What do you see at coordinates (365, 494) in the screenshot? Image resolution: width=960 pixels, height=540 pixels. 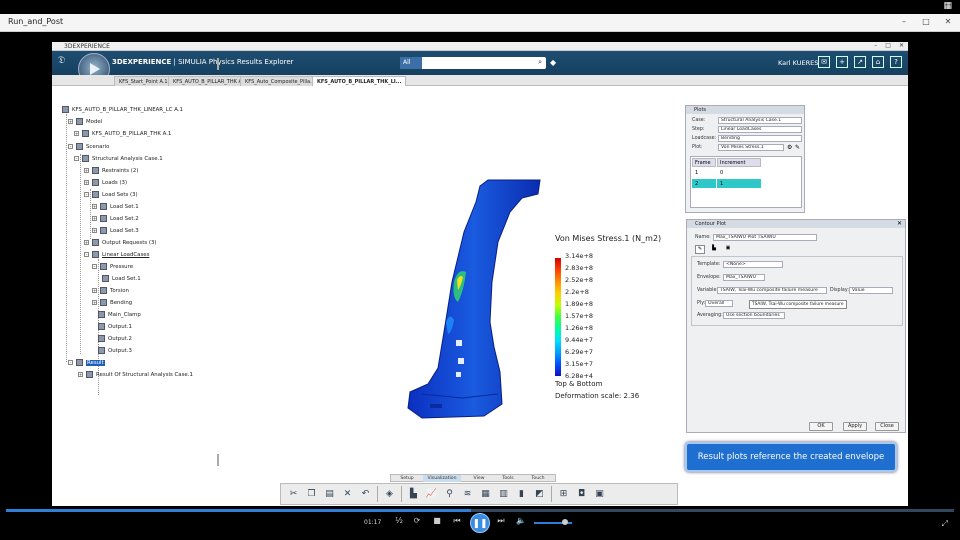 I see `undo-icon: ↶` at bounding box center [365, 494].